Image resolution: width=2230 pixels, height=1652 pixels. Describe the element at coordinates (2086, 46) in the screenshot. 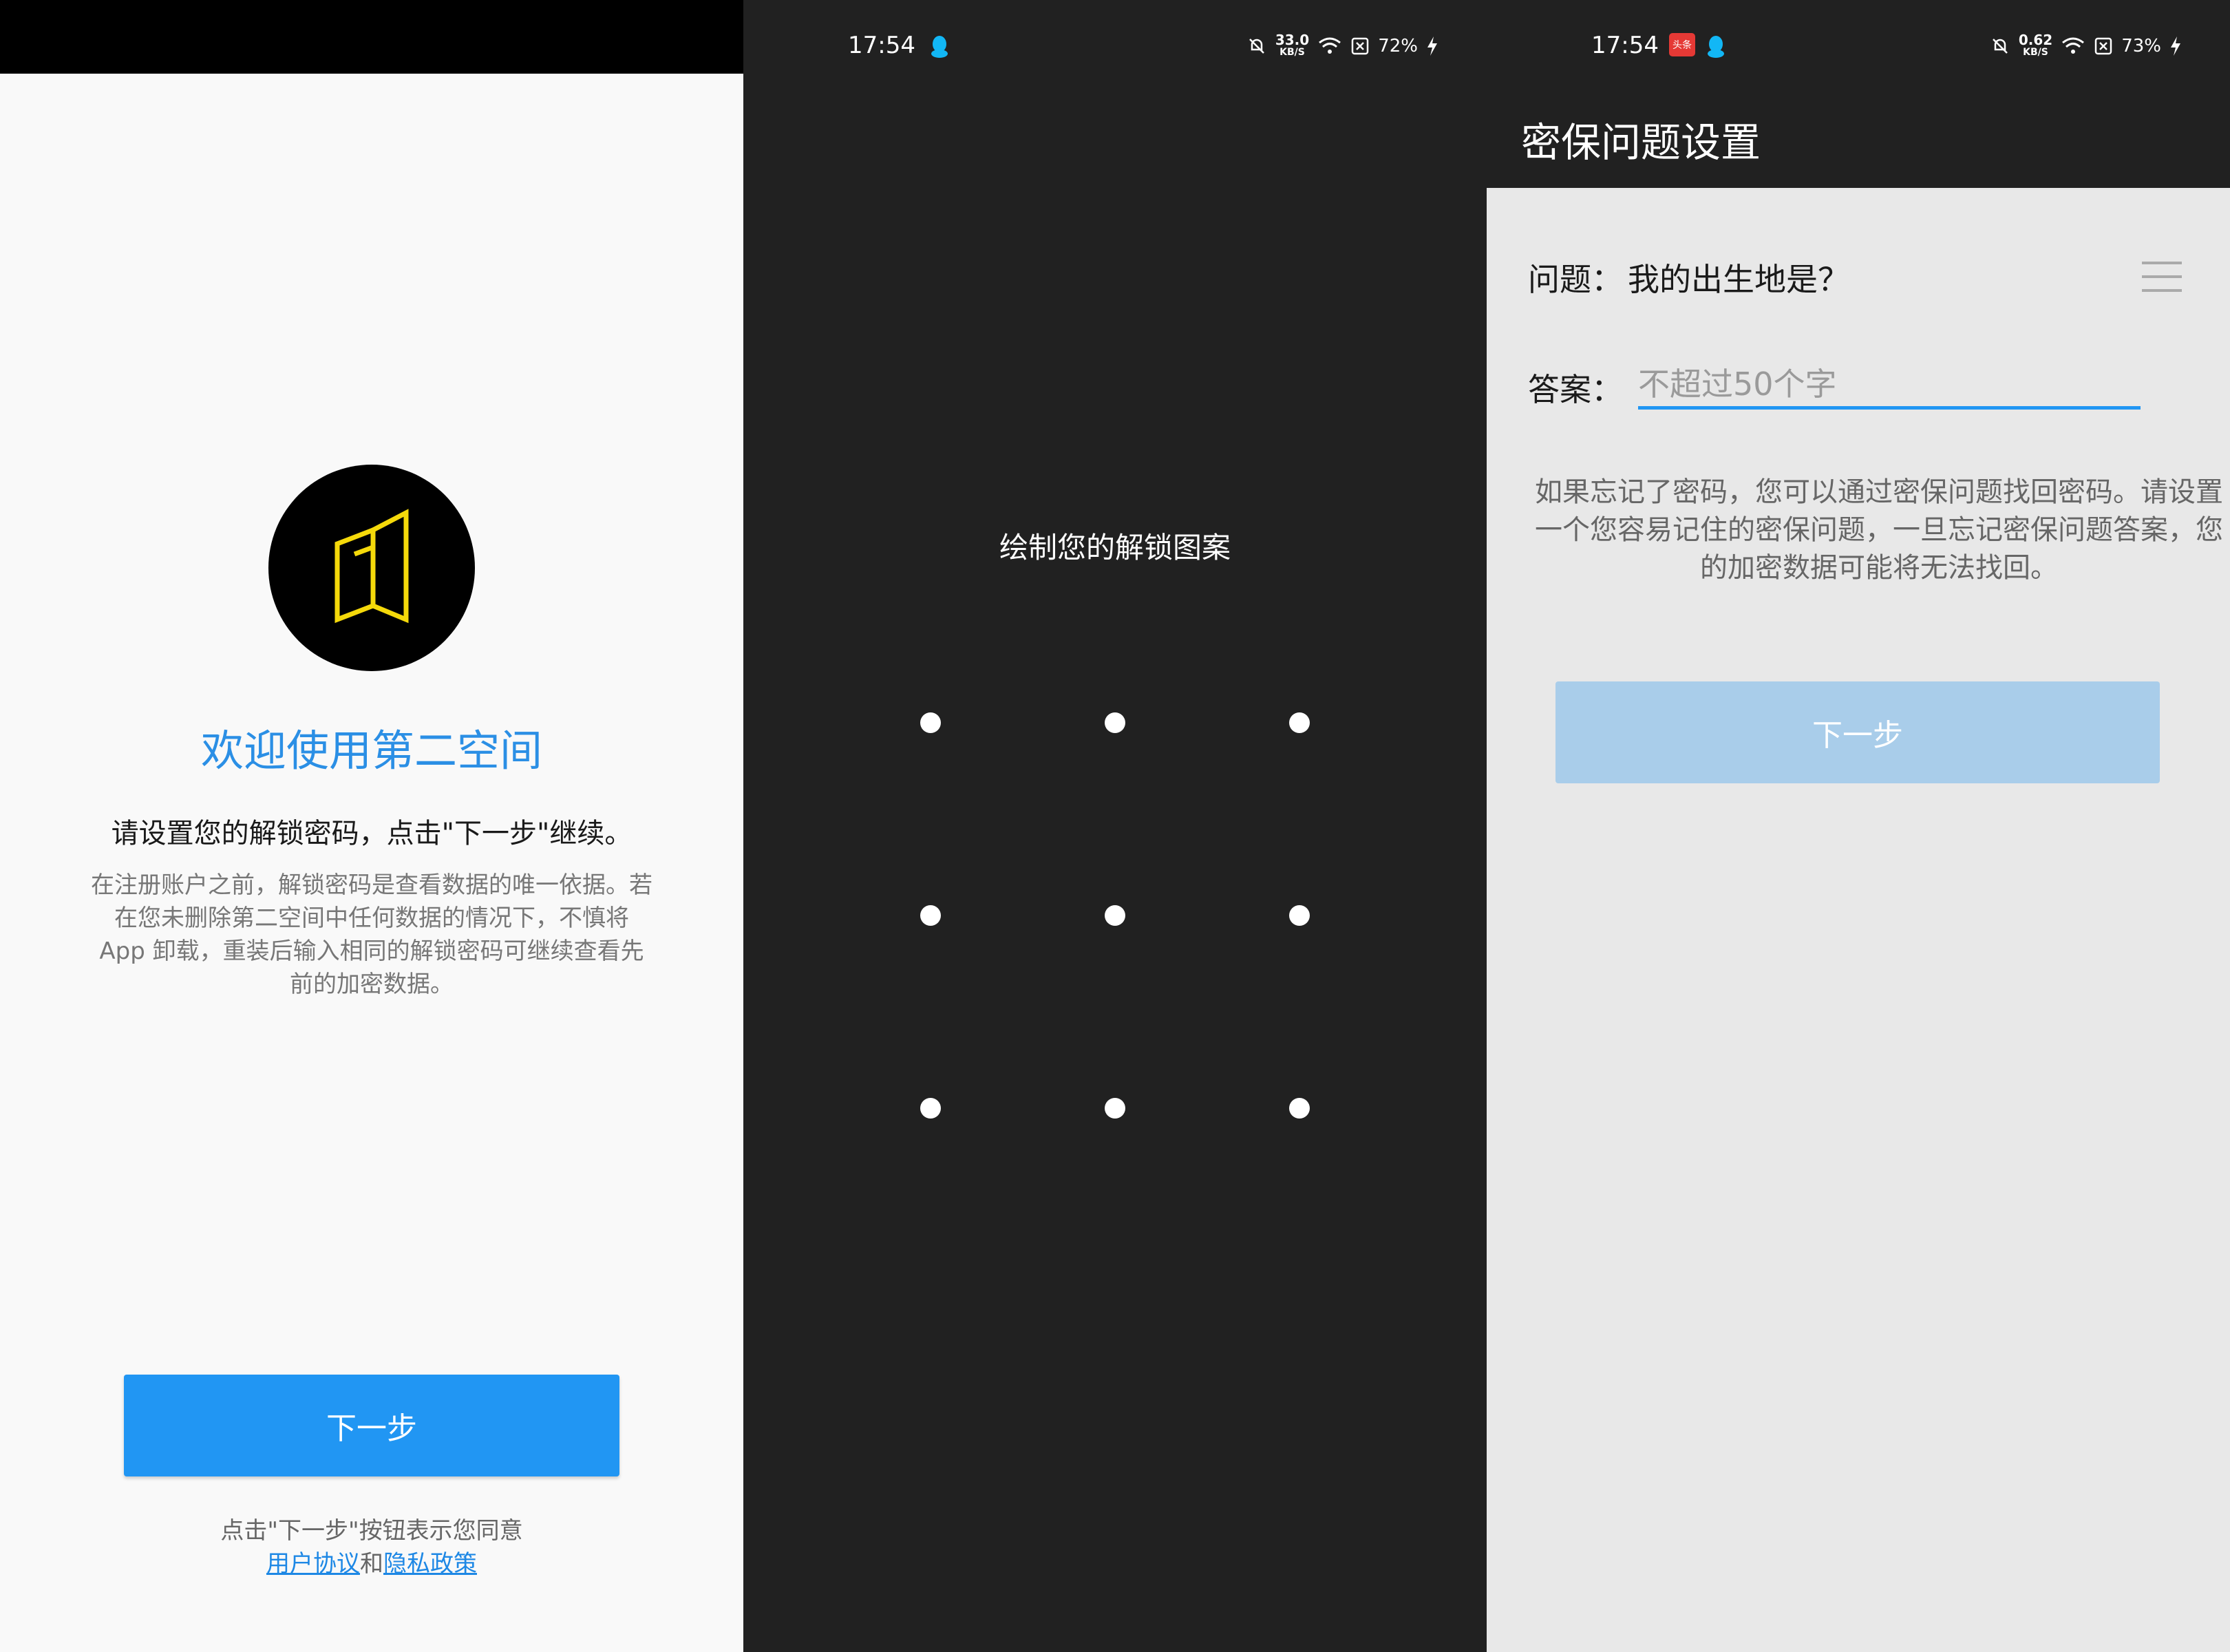

I see `status-icons: 0.62 KB/S 73%` at that location.